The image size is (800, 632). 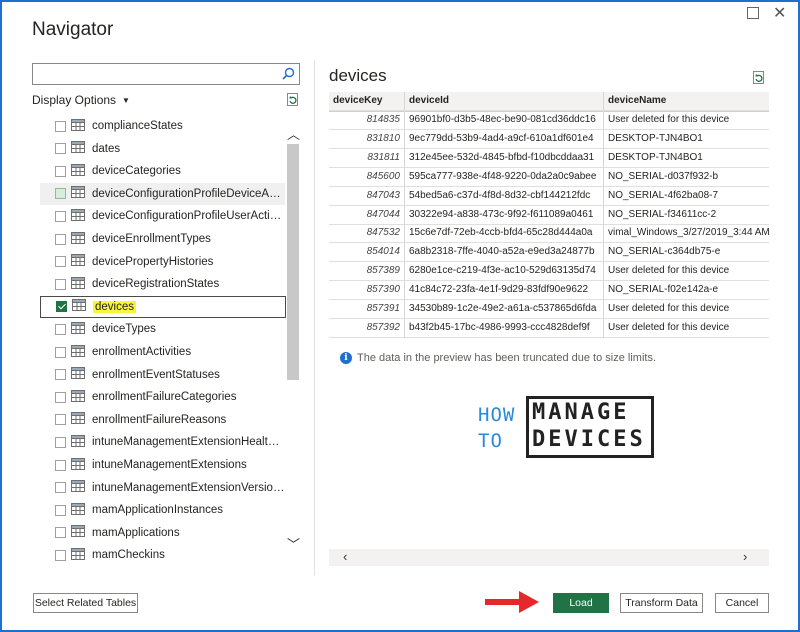 I want to click on list-item: complianceStates, so click(x=162, y=126).